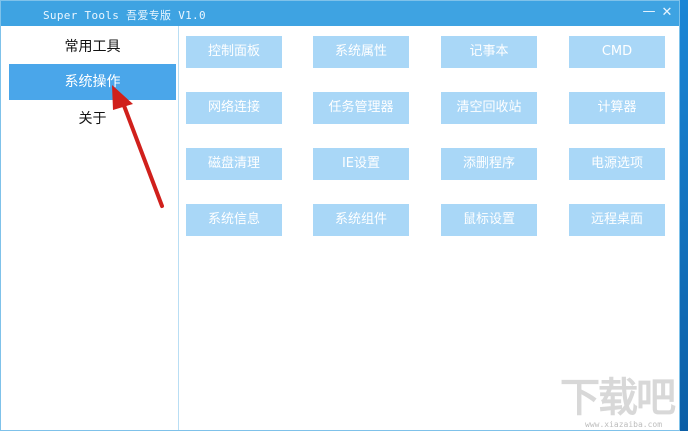 The width and height of the screenshot is (688, 431). What do you see at coordinates (92, 47) in the screenshot?
I see `sidebar-item-common-tools: 常用工具` at bounding box center [92, 47].